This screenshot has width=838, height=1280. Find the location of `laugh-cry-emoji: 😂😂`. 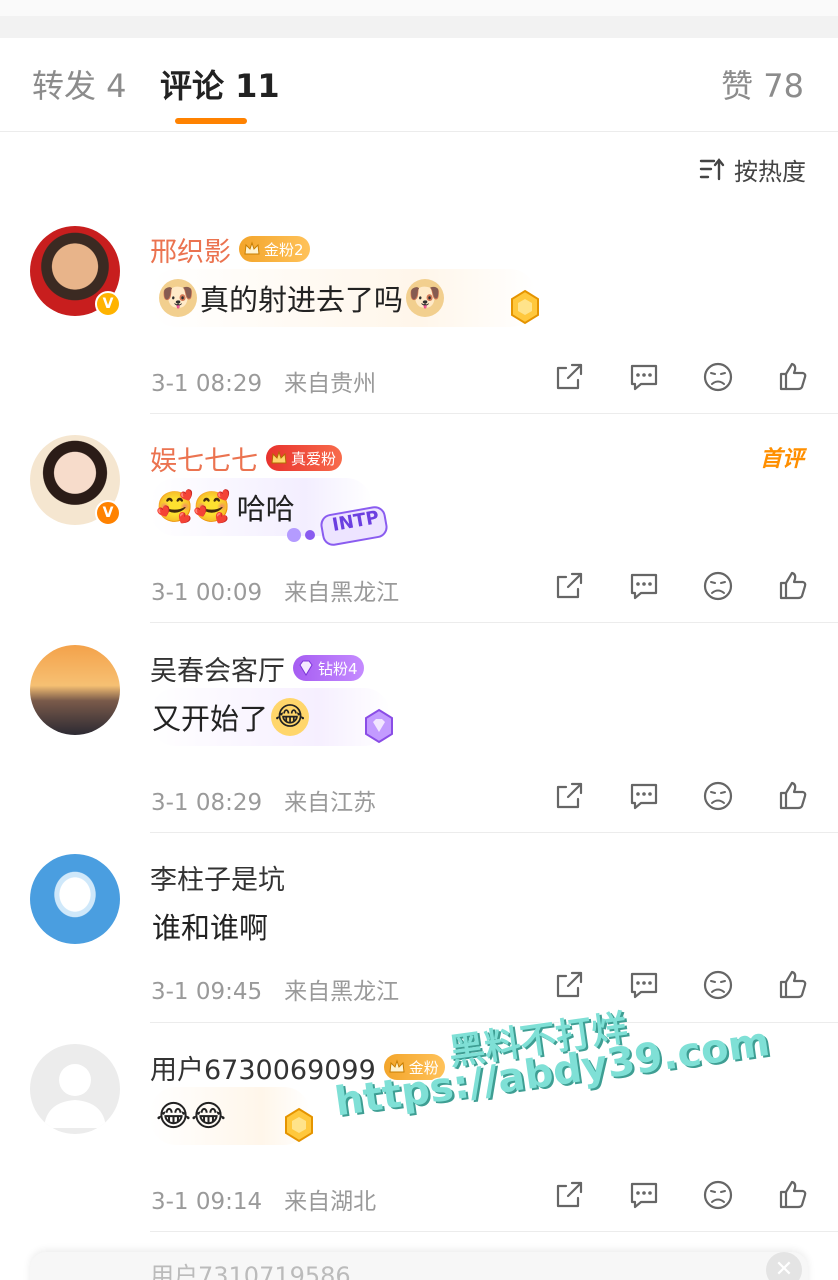

laugh-cry-emoji: 😂😂 is located at coordinates (191, 1116).